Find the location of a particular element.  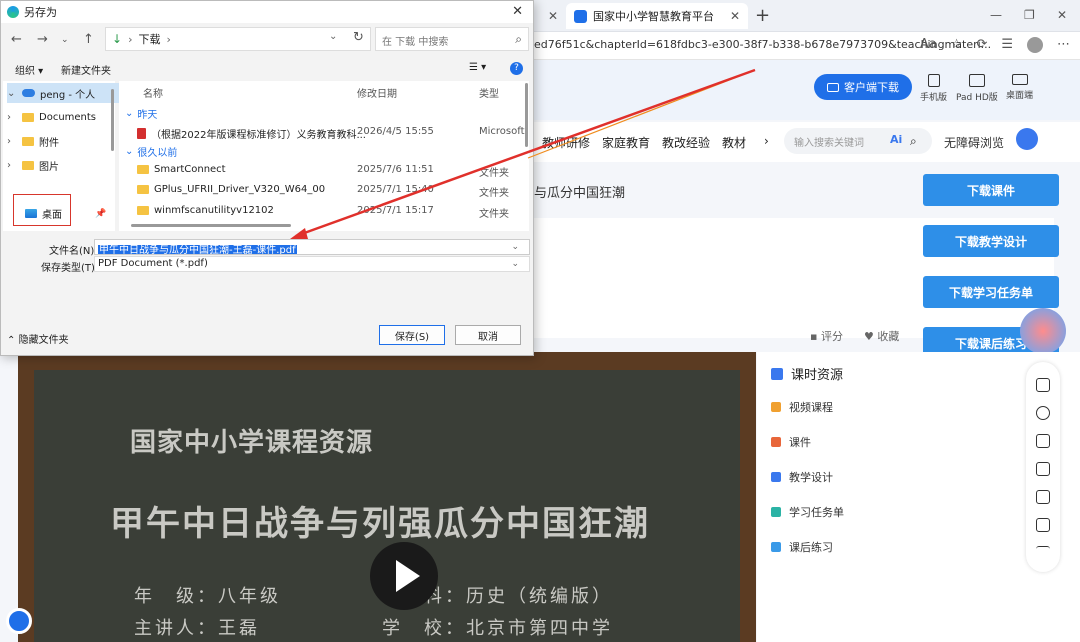

group-long-ago: ⌄ 很久以前 is located at coordinates (151, 151).